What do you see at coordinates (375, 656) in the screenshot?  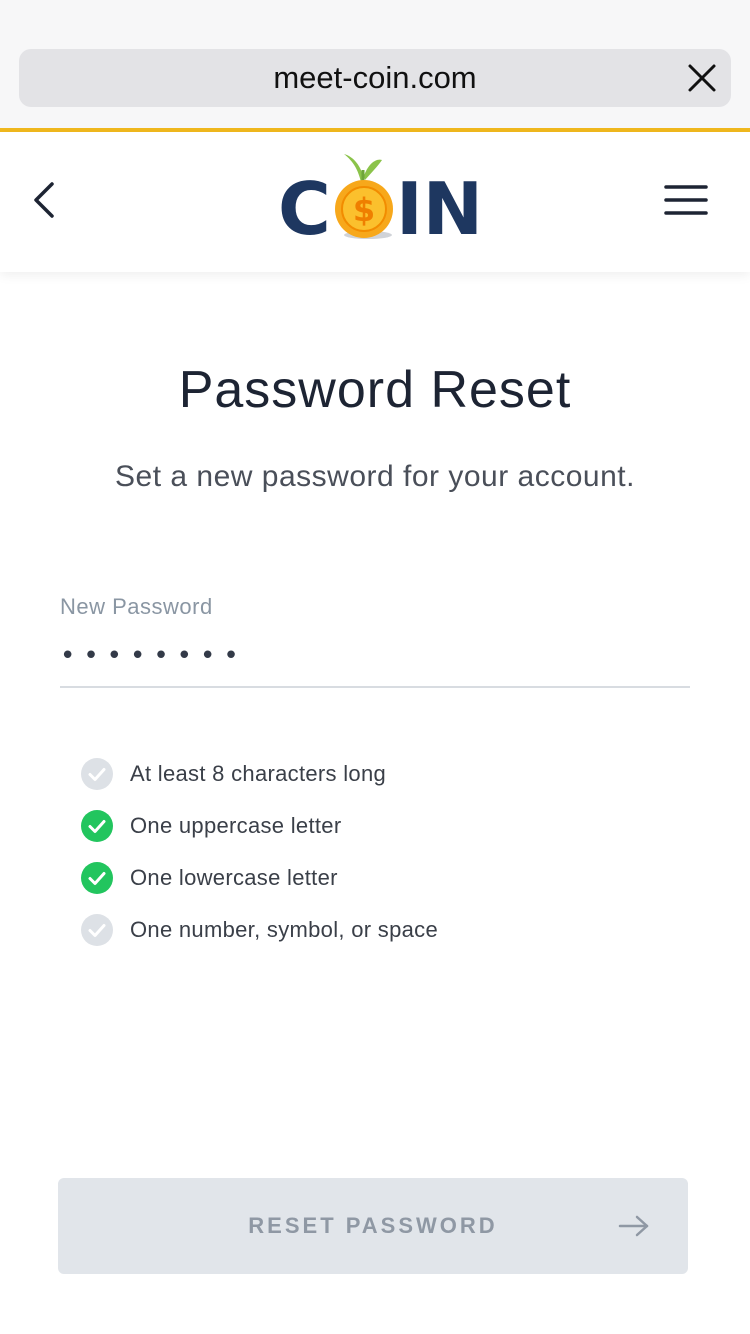 I see `new-password-input` at bounding box center [375, 656].